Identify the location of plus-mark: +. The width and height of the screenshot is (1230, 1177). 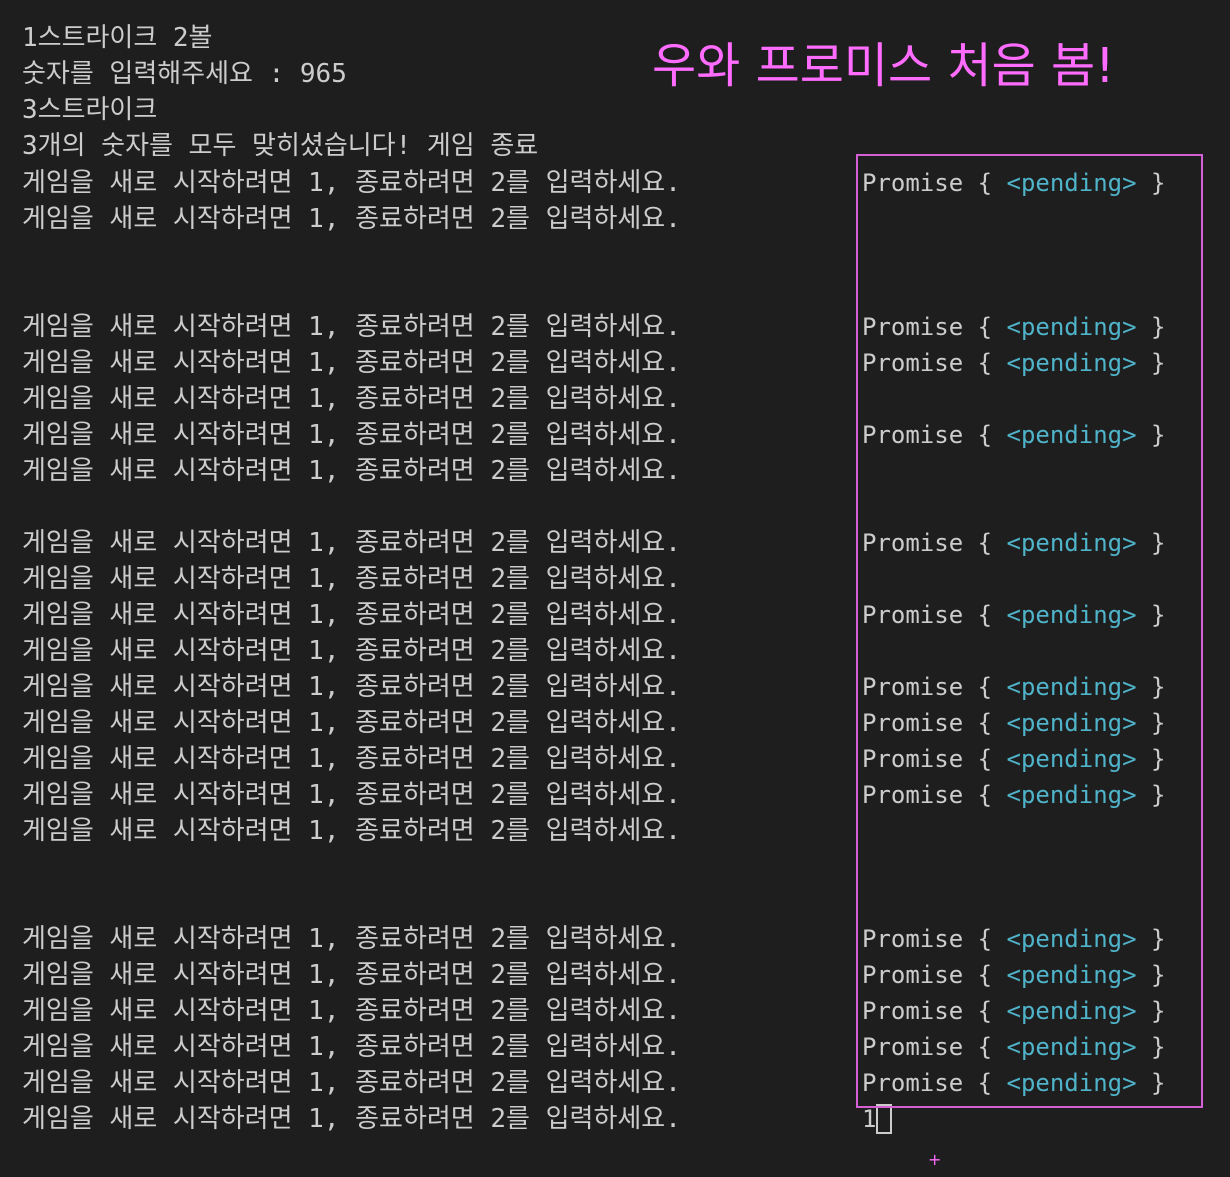
(935, 1159).